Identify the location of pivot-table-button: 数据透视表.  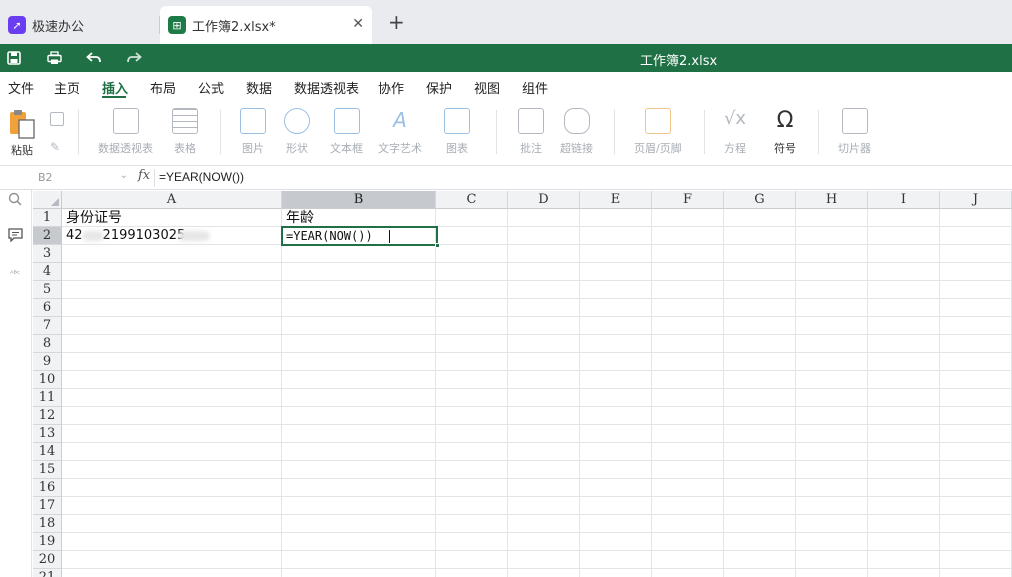
(125, 132).